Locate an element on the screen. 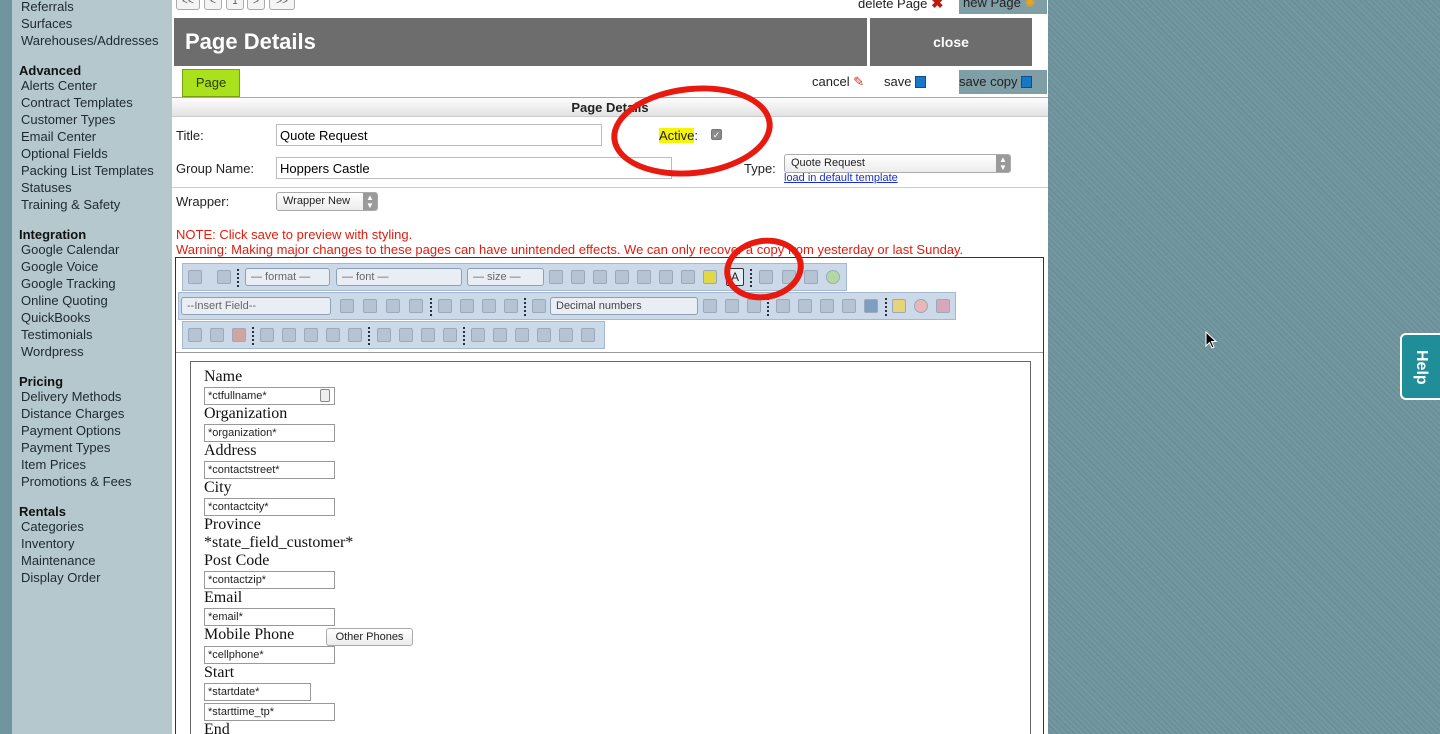  blockquote-icon is located at coordinates (754, 306).